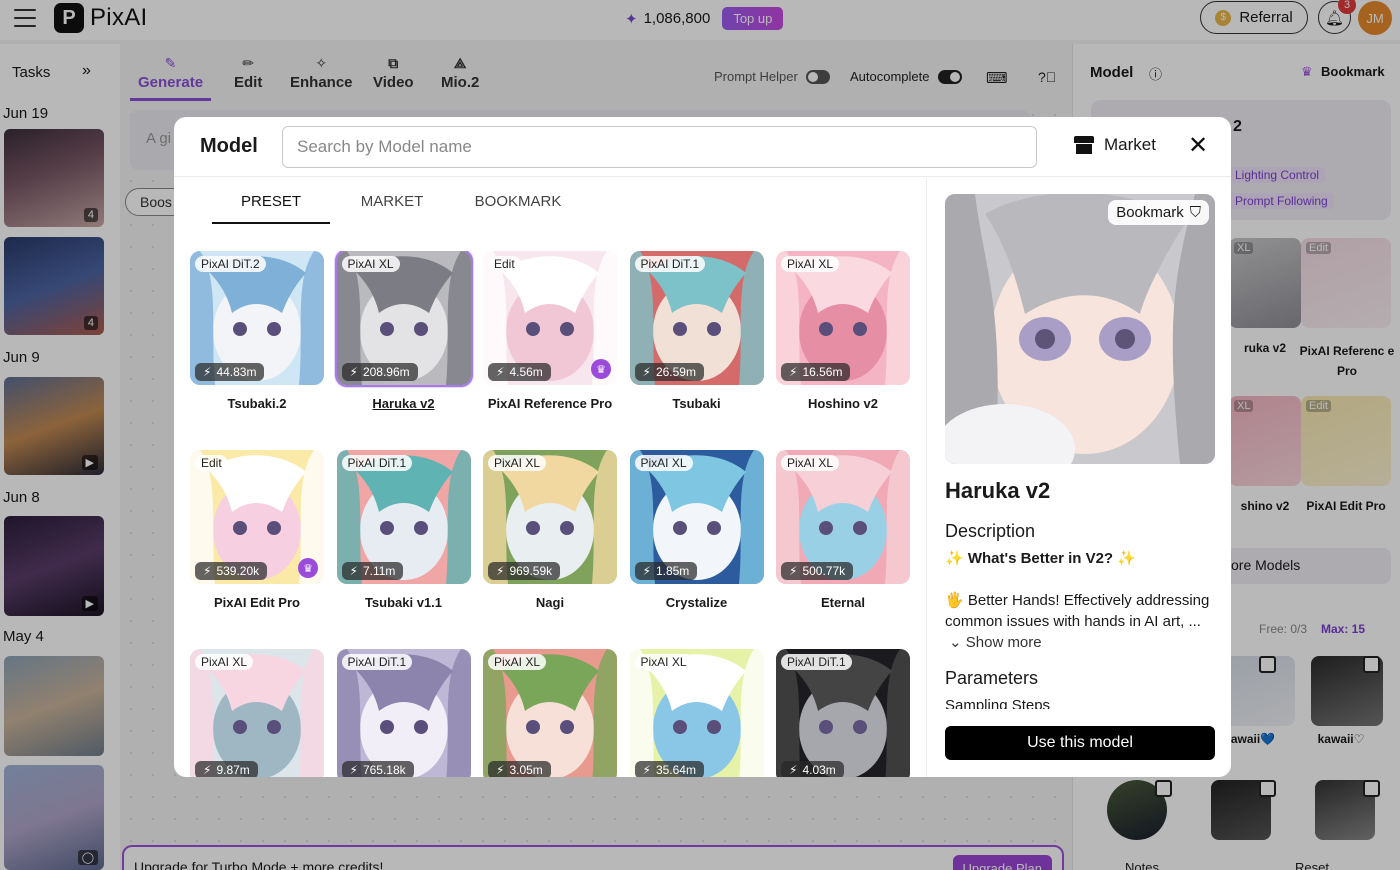  What do you see at coordinates (229, 146) in the screenshot?
I see `modal-title: Model` at bounding box center [229, 146].